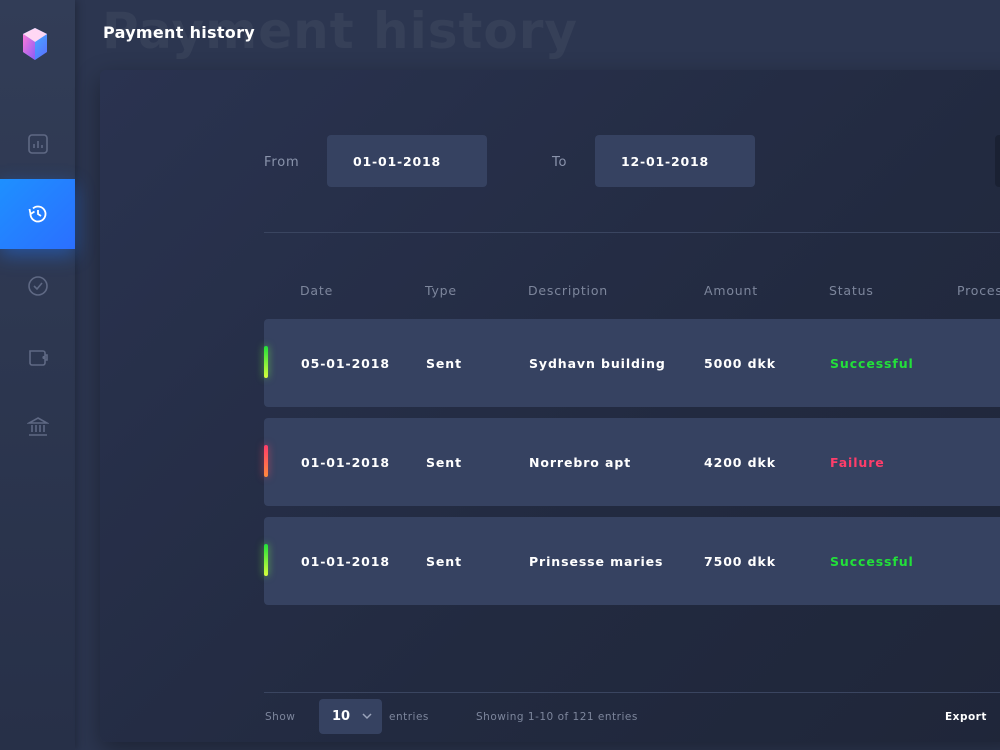 The height and width of the screenshot is (750, 1000). What do you see at coordinates (282, 162) in the screenshot?
I see `from-label: From` at bounding box center [282, 162].